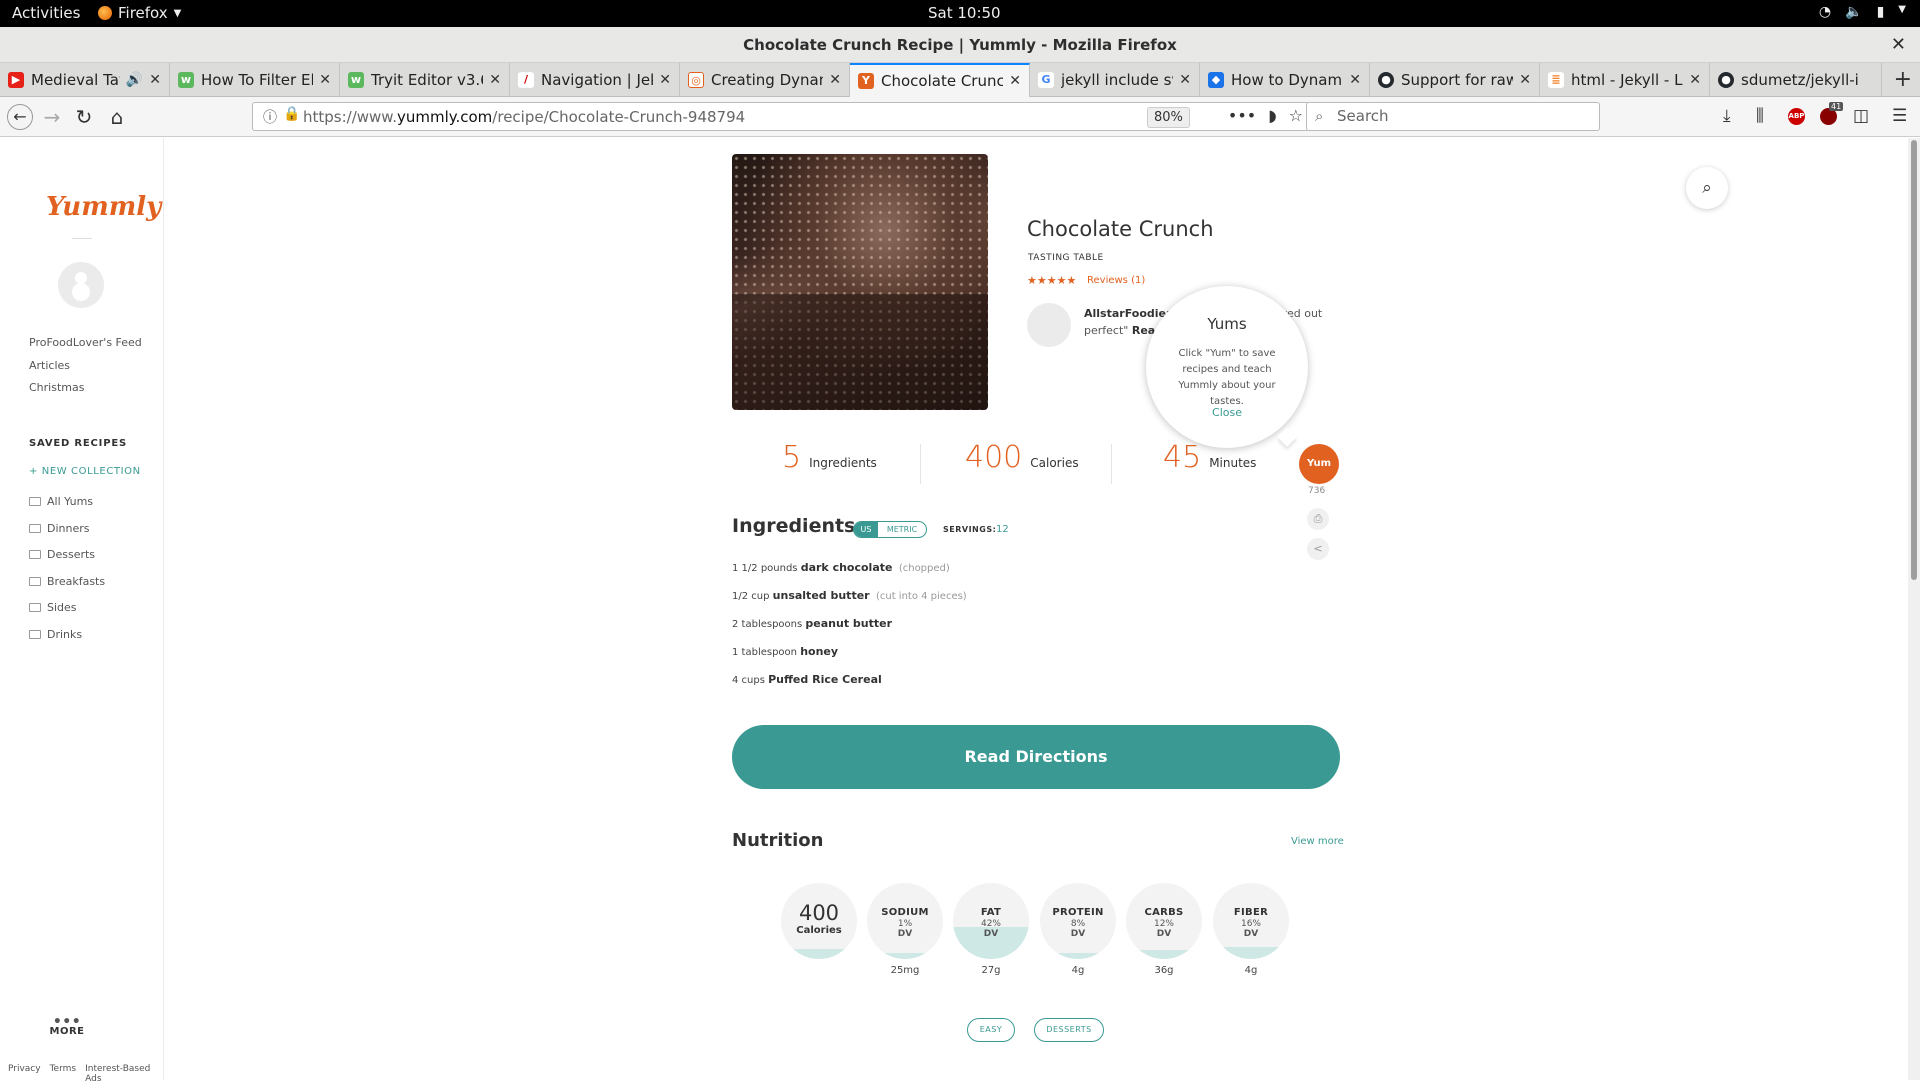  I want to click on recipe-image, so click(860, 282).